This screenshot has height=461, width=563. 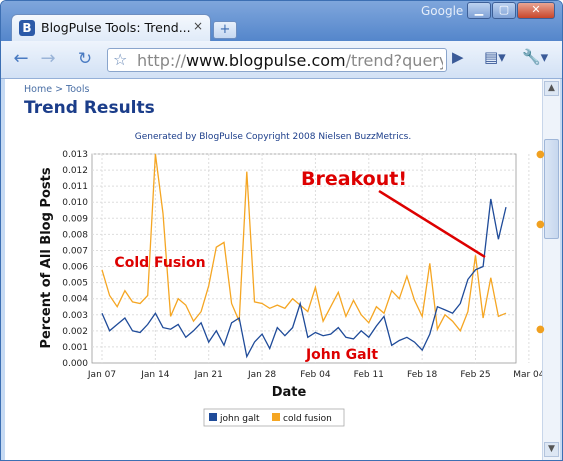 I want to click on breadcrumb: Home > Tools, so click(x=56, y=89).